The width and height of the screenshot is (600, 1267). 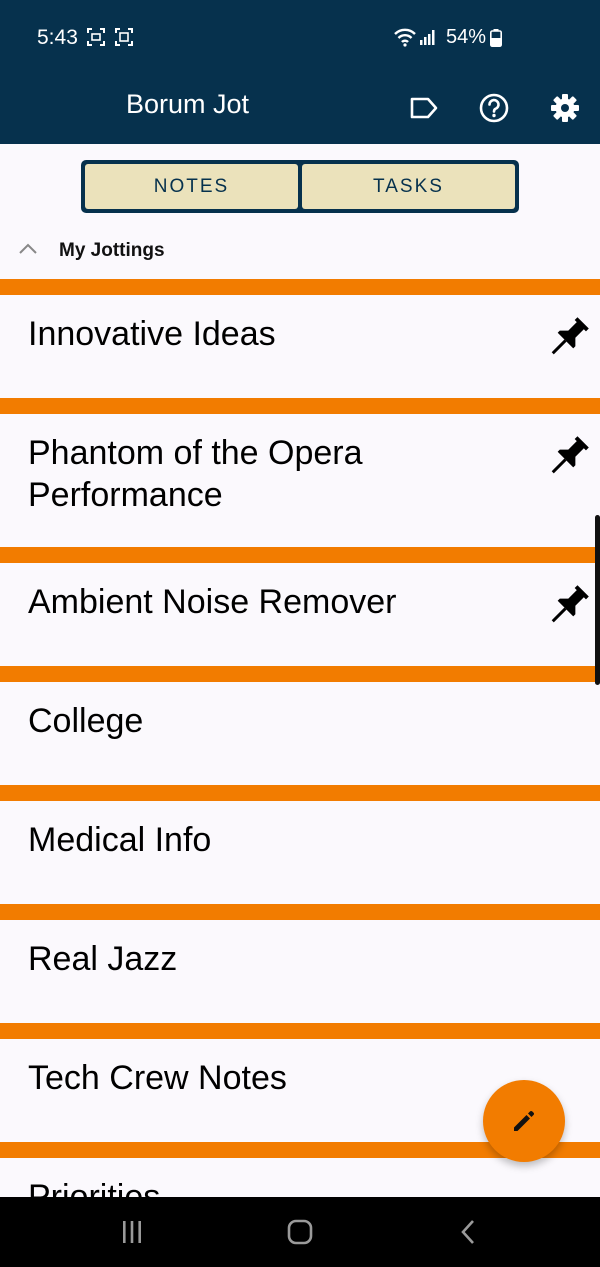 I want to click on note-title: Real Jazz, so click(x=103, y=959).